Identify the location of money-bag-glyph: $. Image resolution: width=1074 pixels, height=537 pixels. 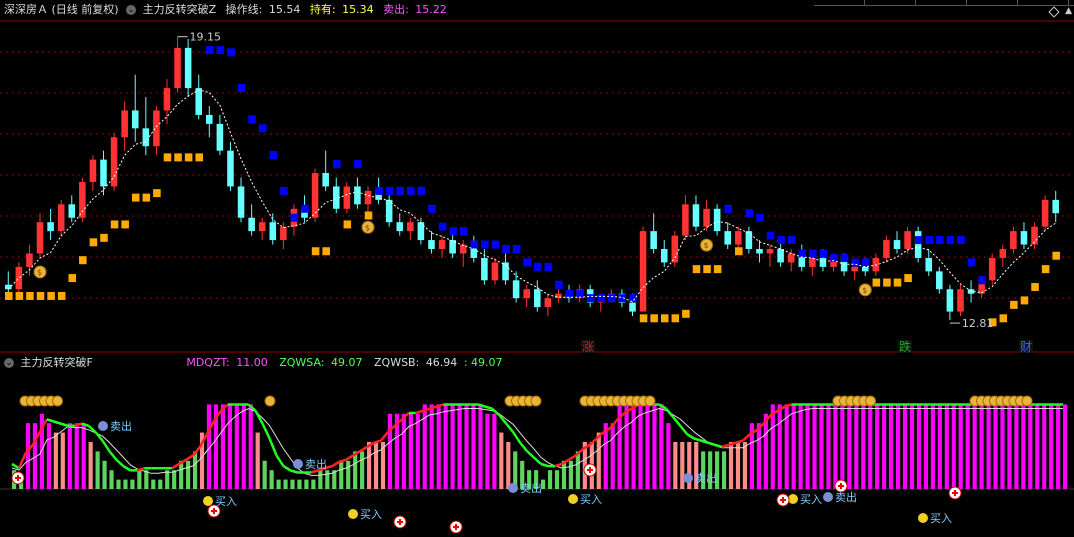
(706, 245).